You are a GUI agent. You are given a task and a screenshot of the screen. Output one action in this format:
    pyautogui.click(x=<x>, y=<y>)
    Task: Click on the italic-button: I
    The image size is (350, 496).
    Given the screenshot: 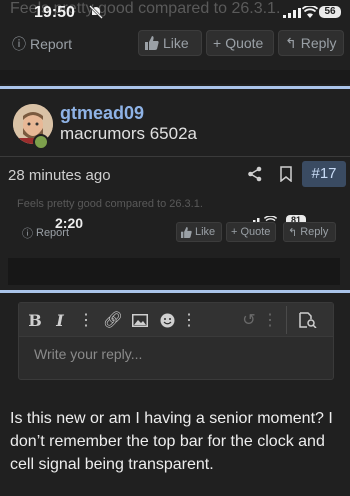 What is the action you would take?
    pyautogui.click(x=60, y=320)
    